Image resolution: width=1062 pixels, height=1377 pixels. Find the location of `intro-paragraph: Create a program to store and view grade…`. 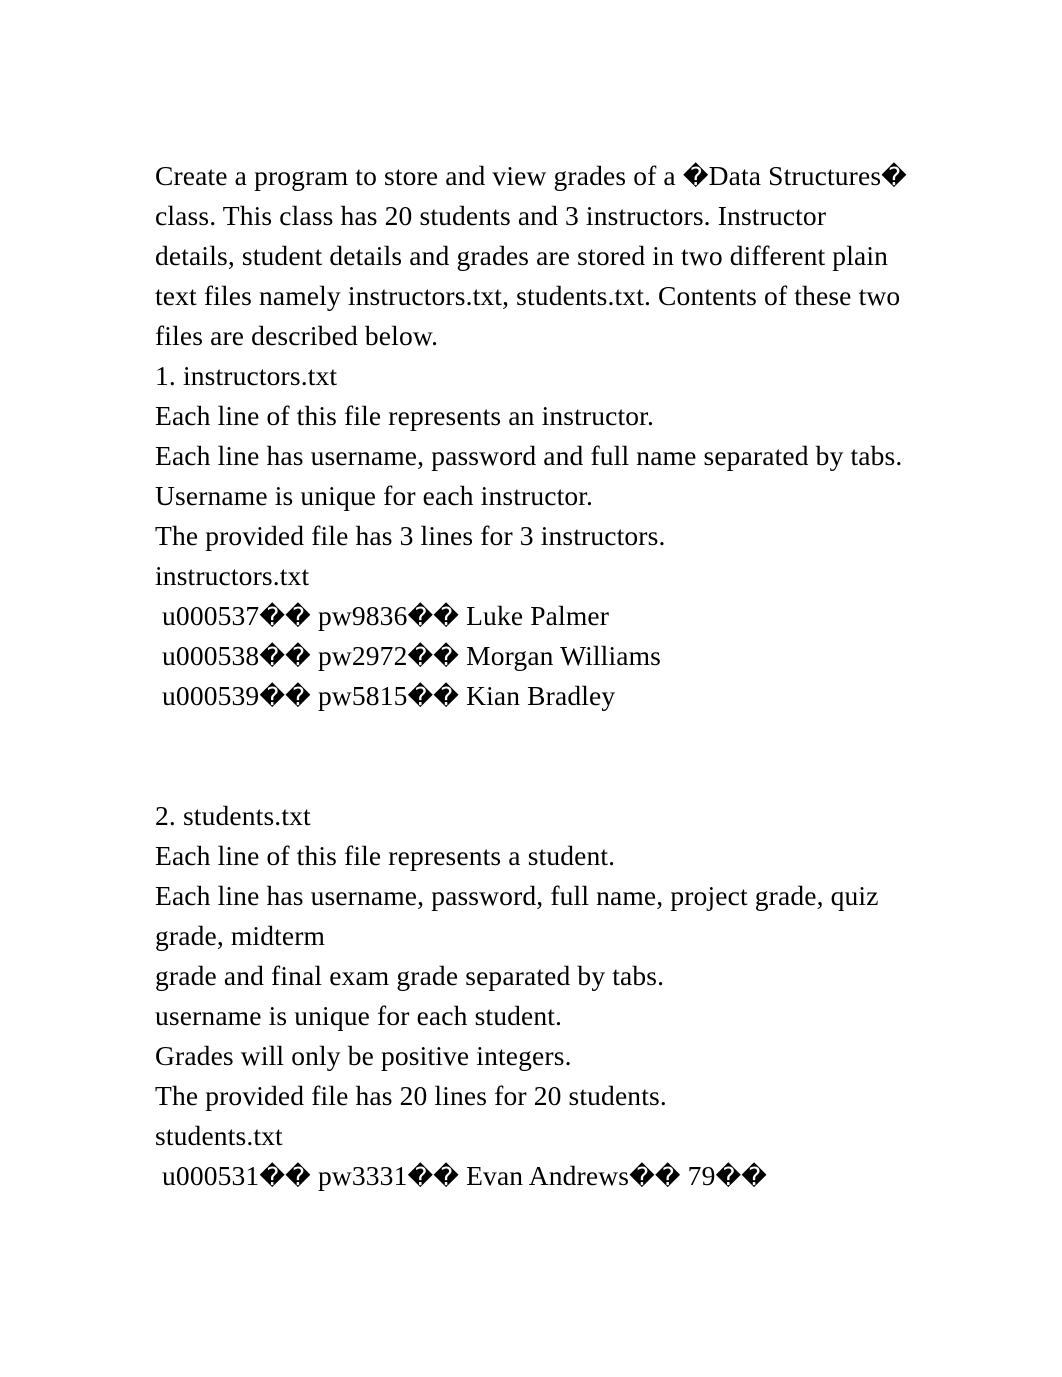

intro-paragraph: Create a program to store and view grade… is located at coordinates (534, 255).